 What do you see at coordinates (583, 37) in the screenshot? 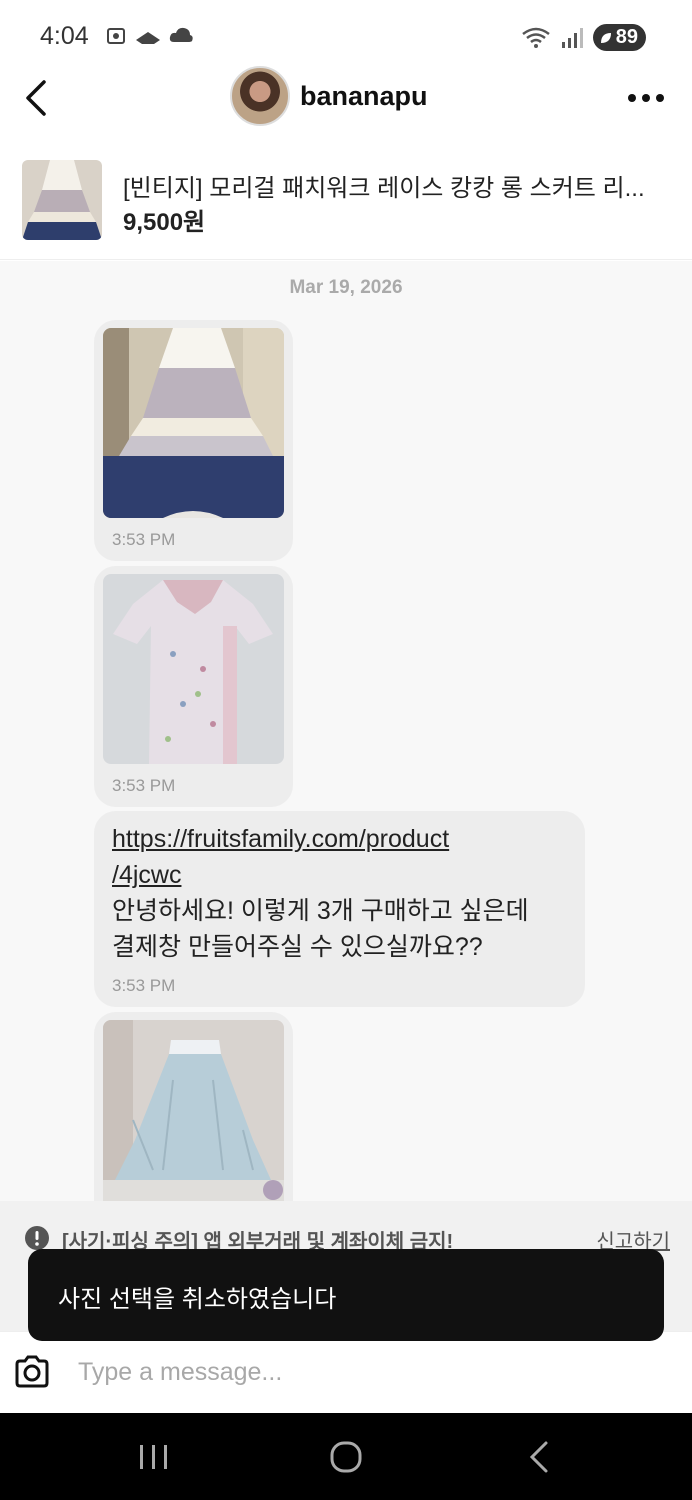
I see `system-icons: 89` at bounding box center [583, 37].